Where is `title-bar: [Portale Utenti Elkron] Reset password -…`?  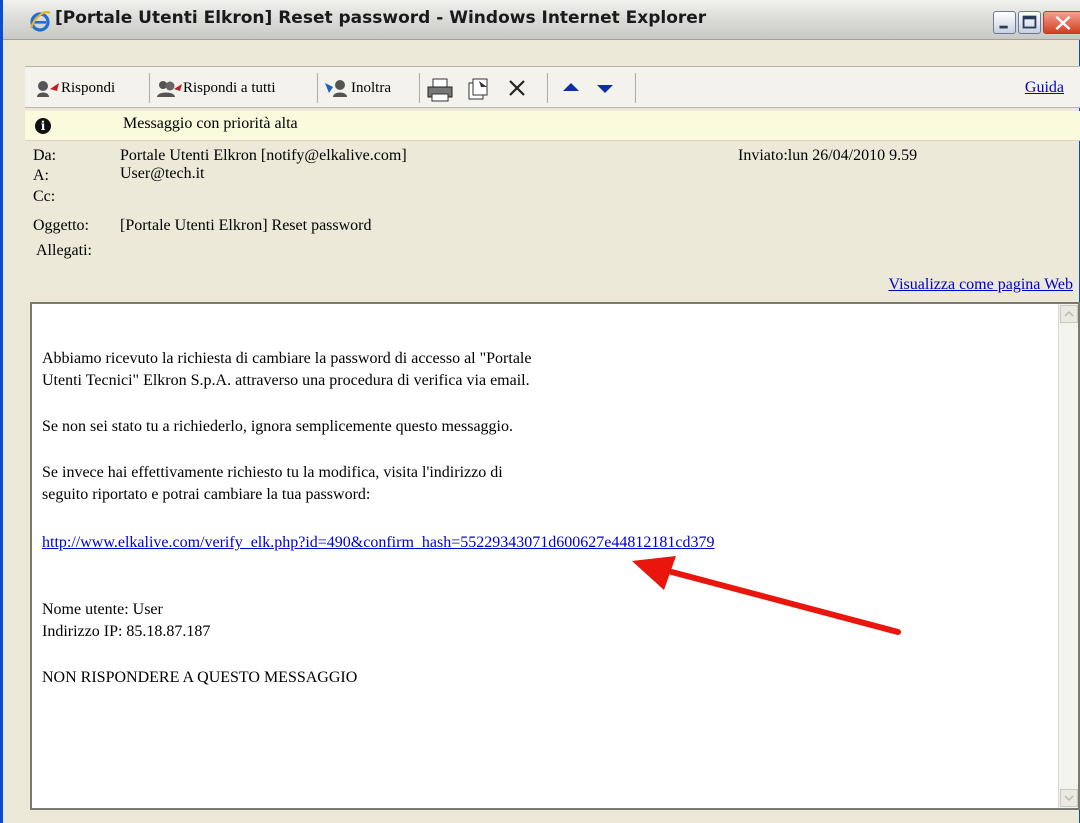 title-bar: [Portale Utenti Elkron] Reset password -… is located at coordinates (541, 20).